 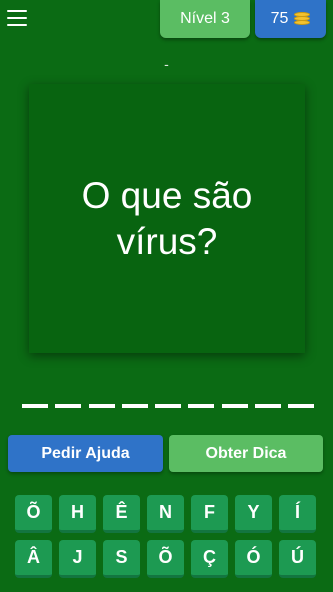 I want to click on ask-help-button: Pedir Ajuda, so click(x=85, y=453).